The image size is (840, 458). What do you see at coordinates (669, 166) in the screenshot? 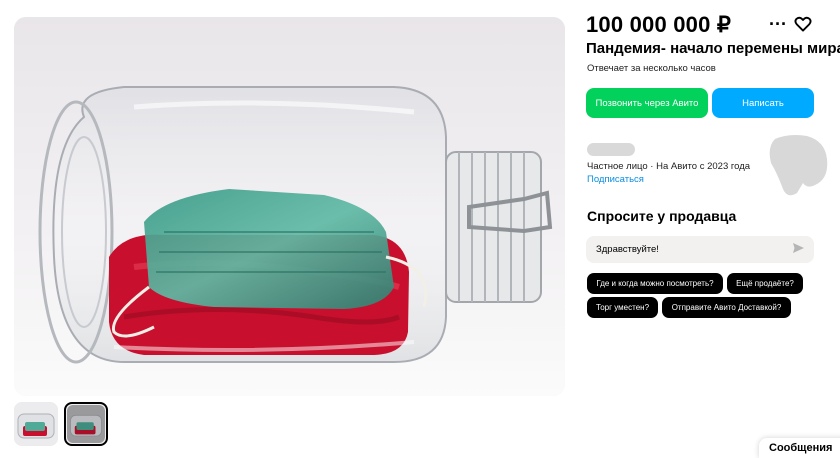
I see `seller-info: Частное лицо · На Авито с 2023 года` at bounding box center [669, 166].